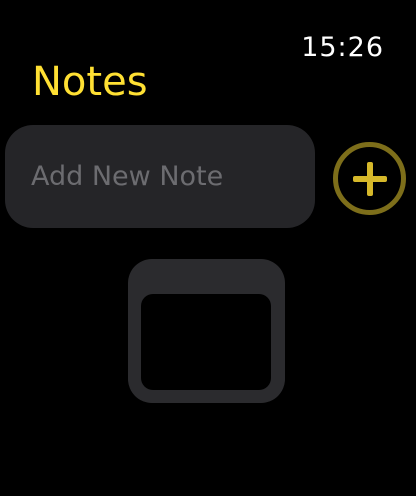 The height and width of the screenshot is (496, 416). Describe the element at coordinates (342, 47) in the screenshot. I see `status-time: 15:26` at that location.